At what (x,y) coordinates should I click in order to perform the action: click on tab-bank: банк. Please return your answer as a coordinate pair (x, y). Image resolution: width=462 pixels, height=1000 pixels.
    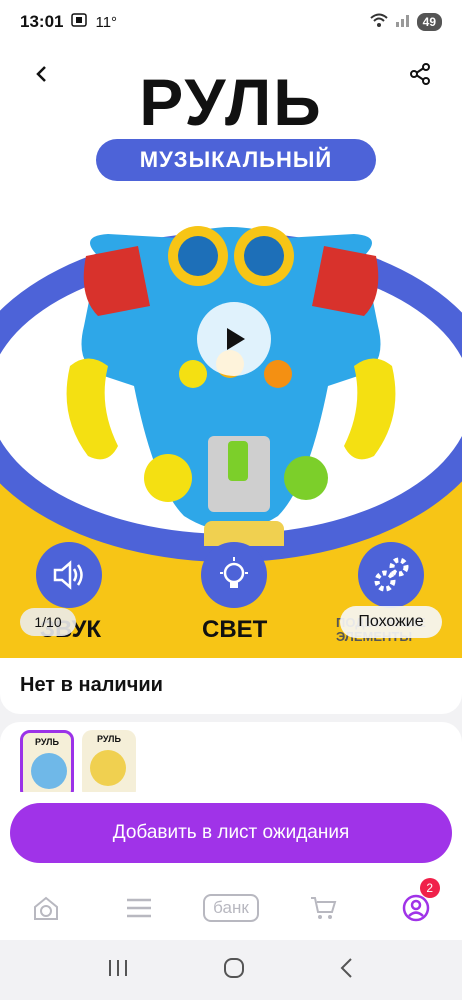
    Looking at the image, I should click on (231, 908).